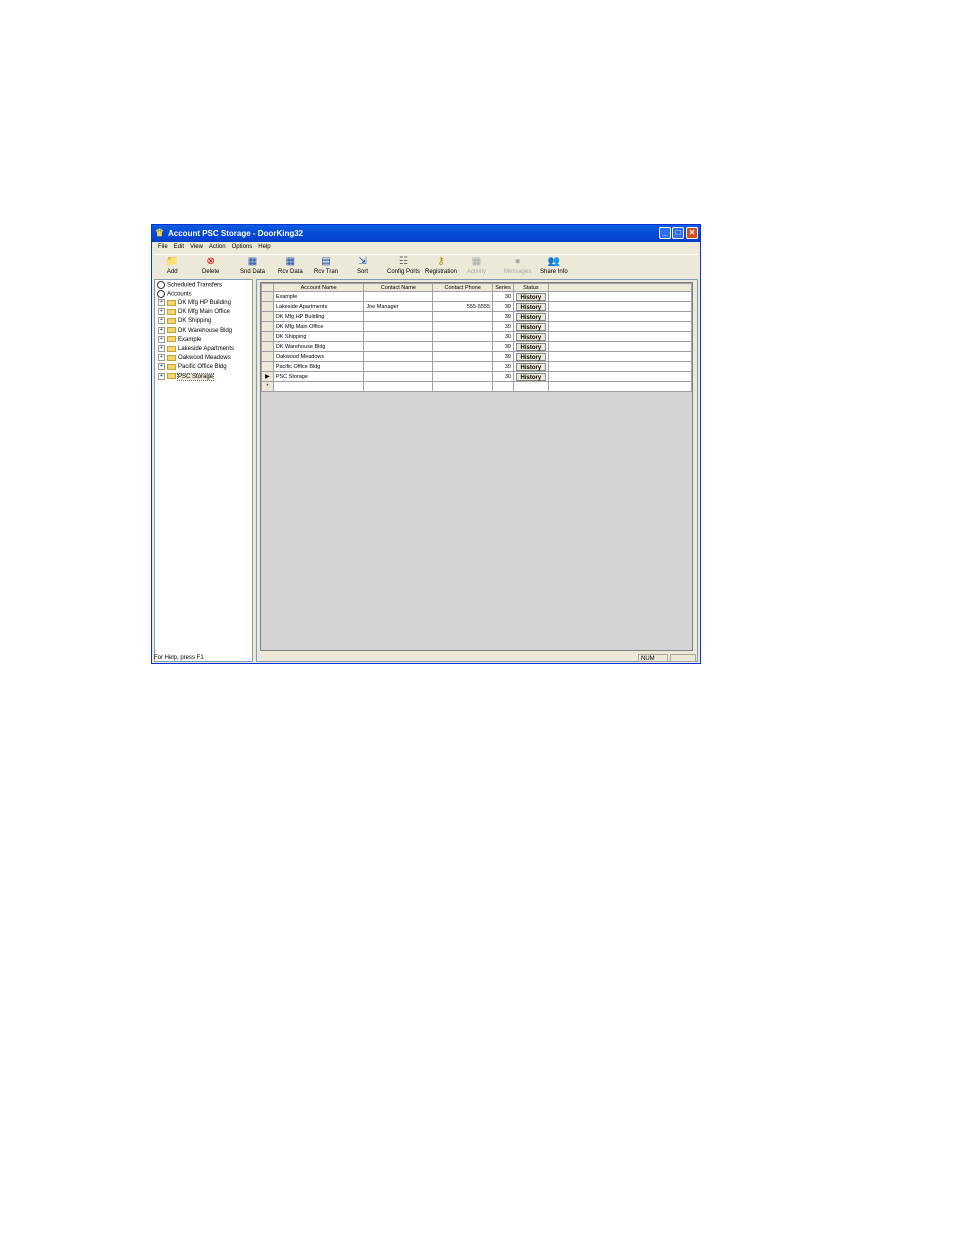 The height and width of the screenshot is (1235, 954). I want to click on table-row: Oakwood Meadows 30 History, so click(477, 356).